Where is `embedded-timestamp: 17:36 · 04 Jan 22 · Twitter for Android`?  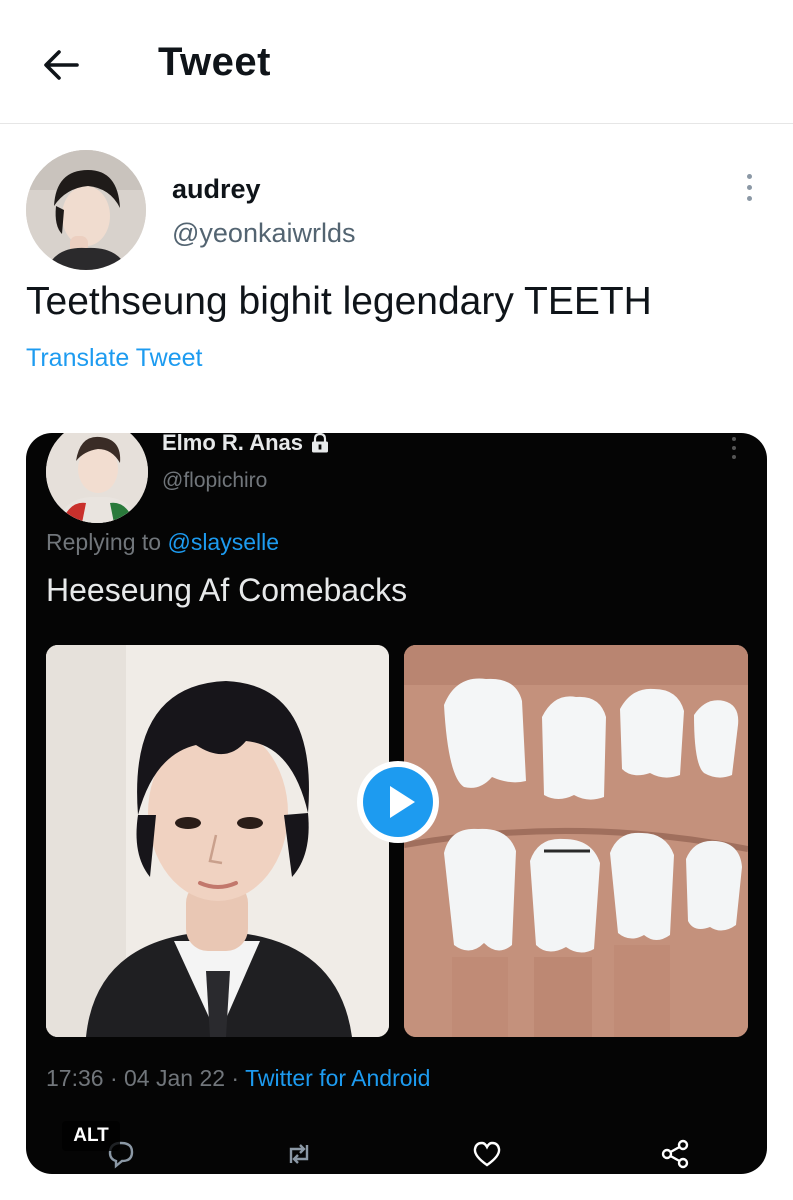 embedded-timestamp: 17:36 · 04 Jan 22 · Twitter for Android is located at coordinates (238, 1078).